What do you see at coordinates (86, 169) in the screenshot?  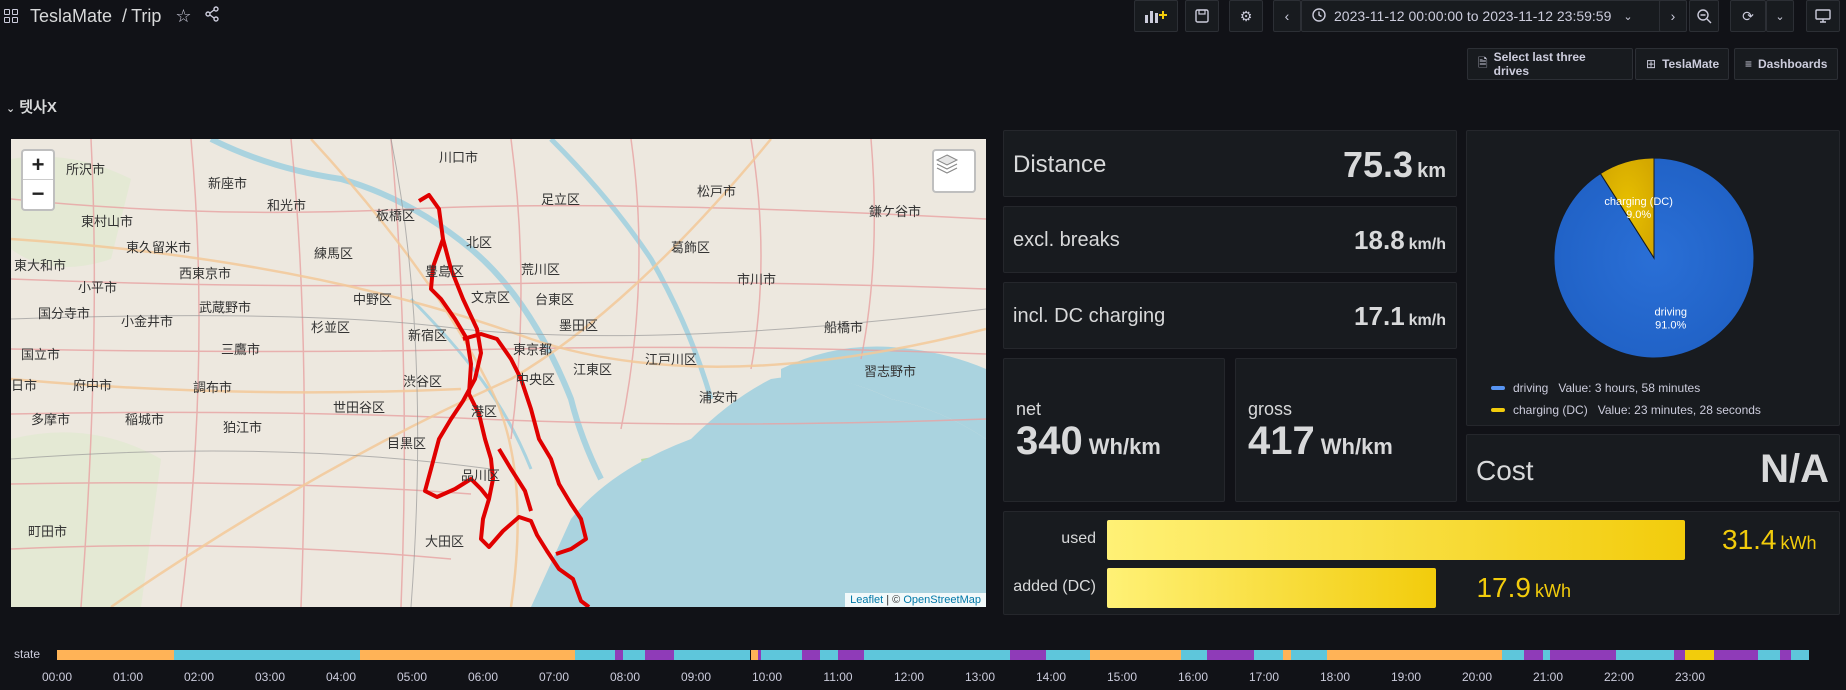 I see `map-label: 所沢市` at bounding box center [86, 169].